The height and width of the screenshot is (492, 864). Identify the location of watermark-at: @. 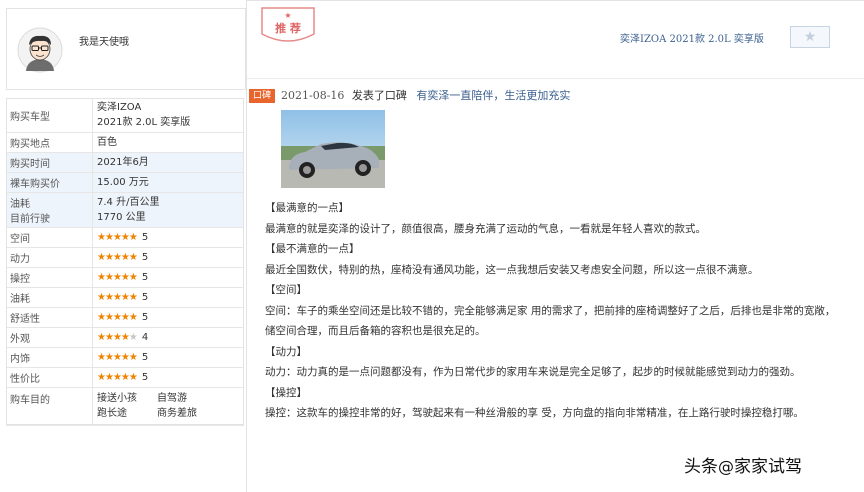
(726, 466).